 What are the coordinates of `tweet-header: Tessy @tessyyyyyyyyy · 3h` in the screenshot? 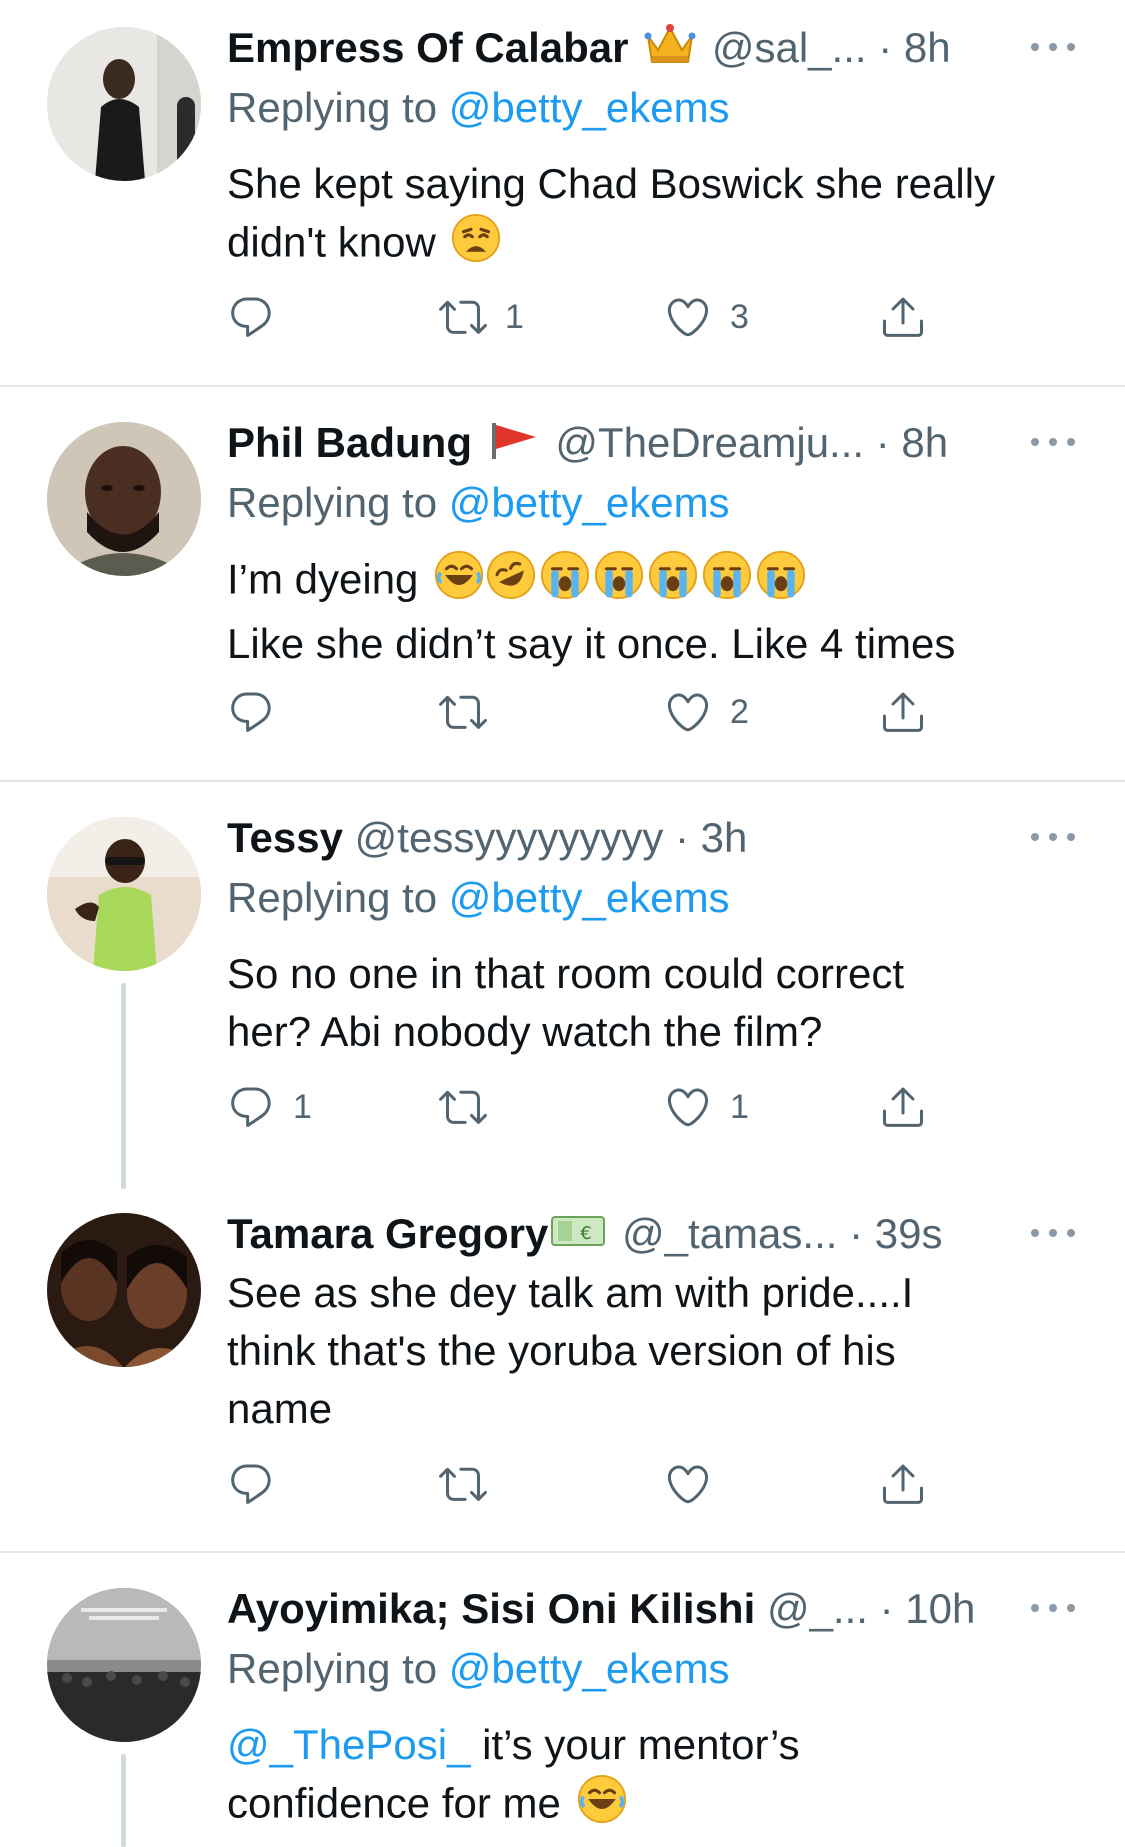 It's located at (666, 838).